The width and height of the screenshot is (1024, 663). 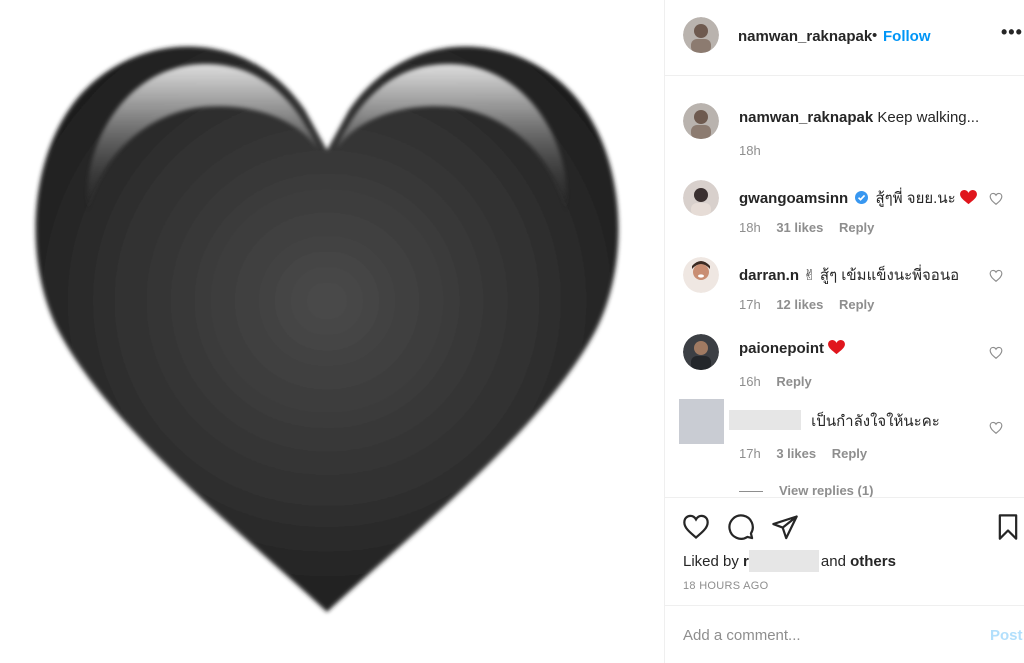 What do you see at coordinates (805, 36) in the screenshot?
I see `author-username: namwan_raknapak` at bounding box center [805, 36].